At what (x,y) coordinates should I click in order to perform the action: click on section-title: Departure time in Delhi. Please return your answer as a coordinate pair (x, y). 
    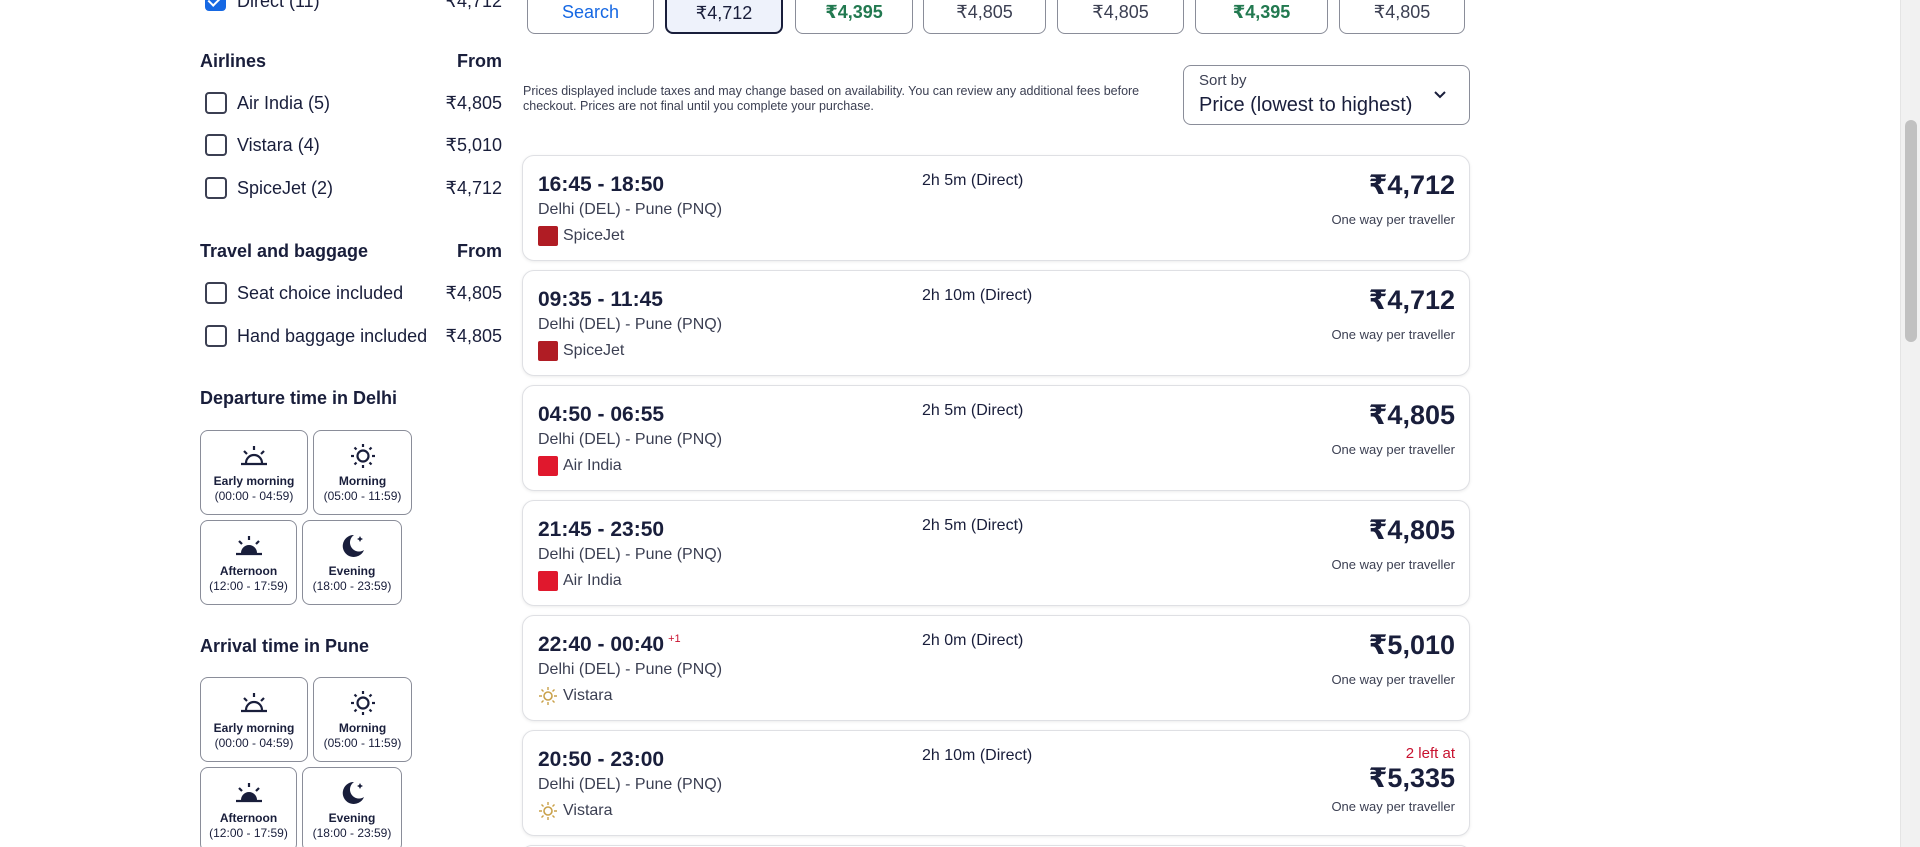
    Looking at the image, I should click on (299, 398).